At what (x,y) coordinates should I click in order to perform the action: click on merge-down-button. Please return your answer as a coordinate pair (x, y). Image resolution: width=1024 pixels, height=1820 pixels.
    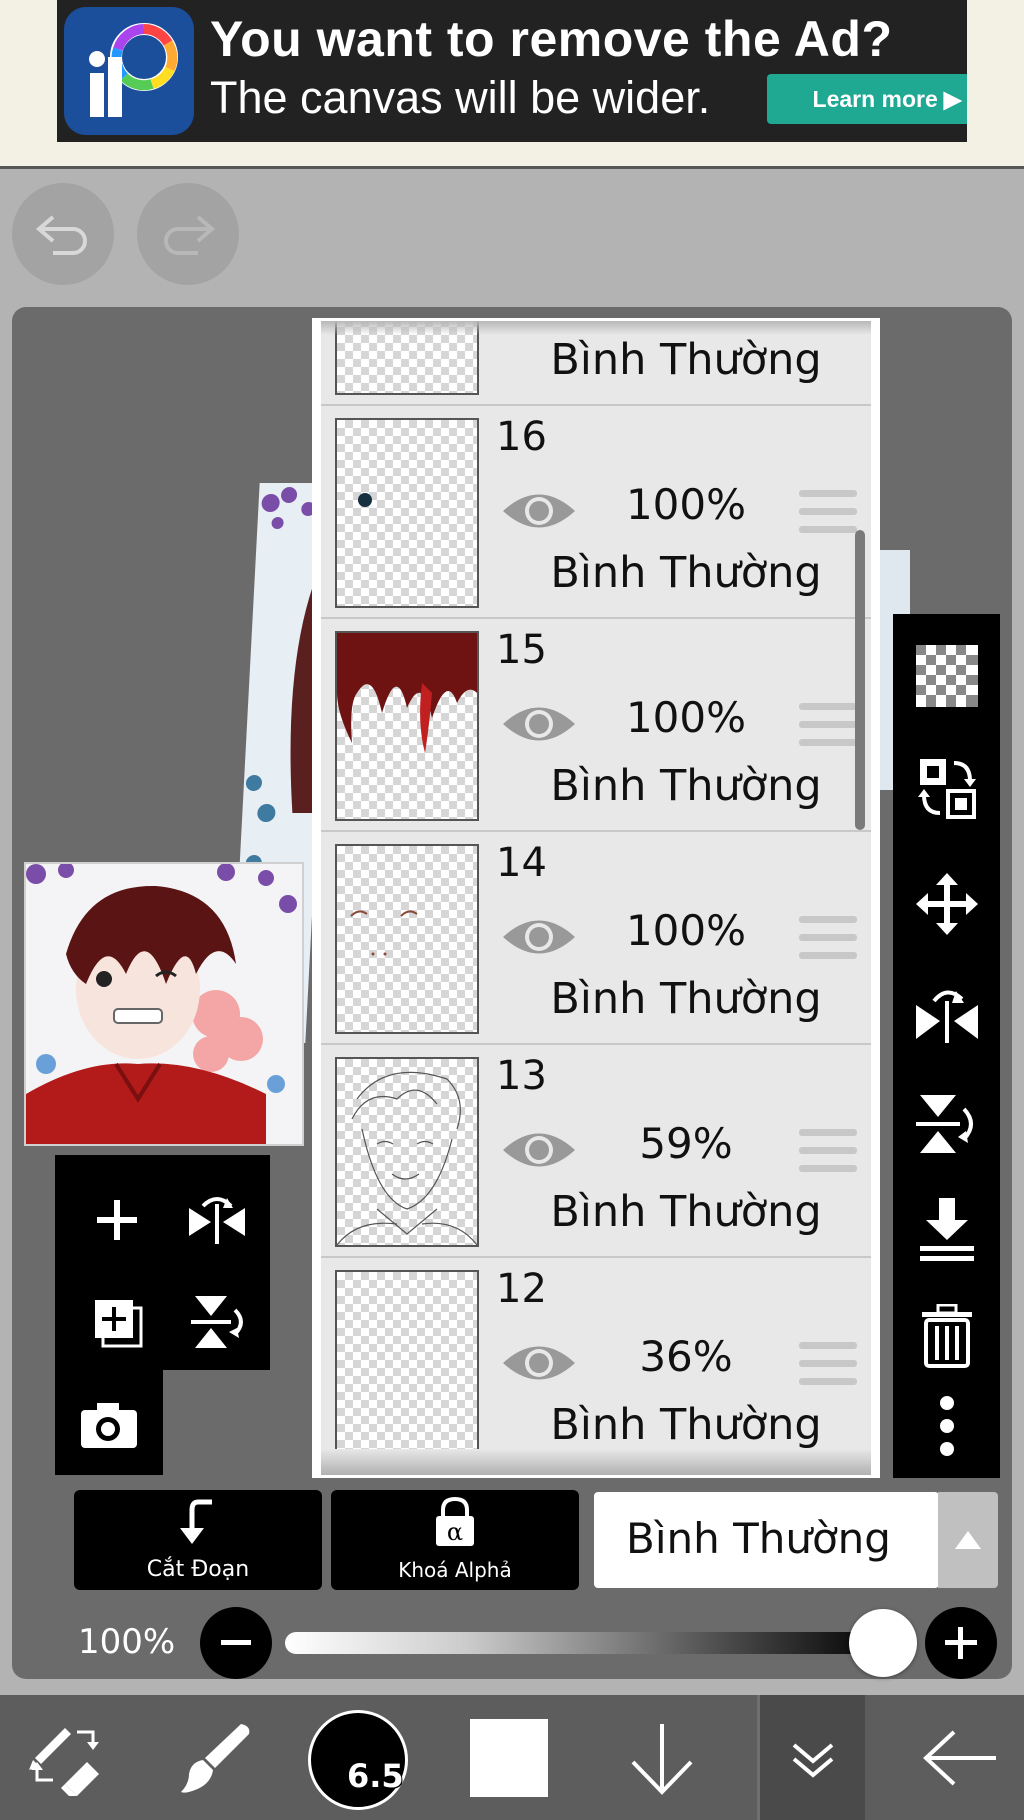
    Looking at the image, I should click on (946, 1229).